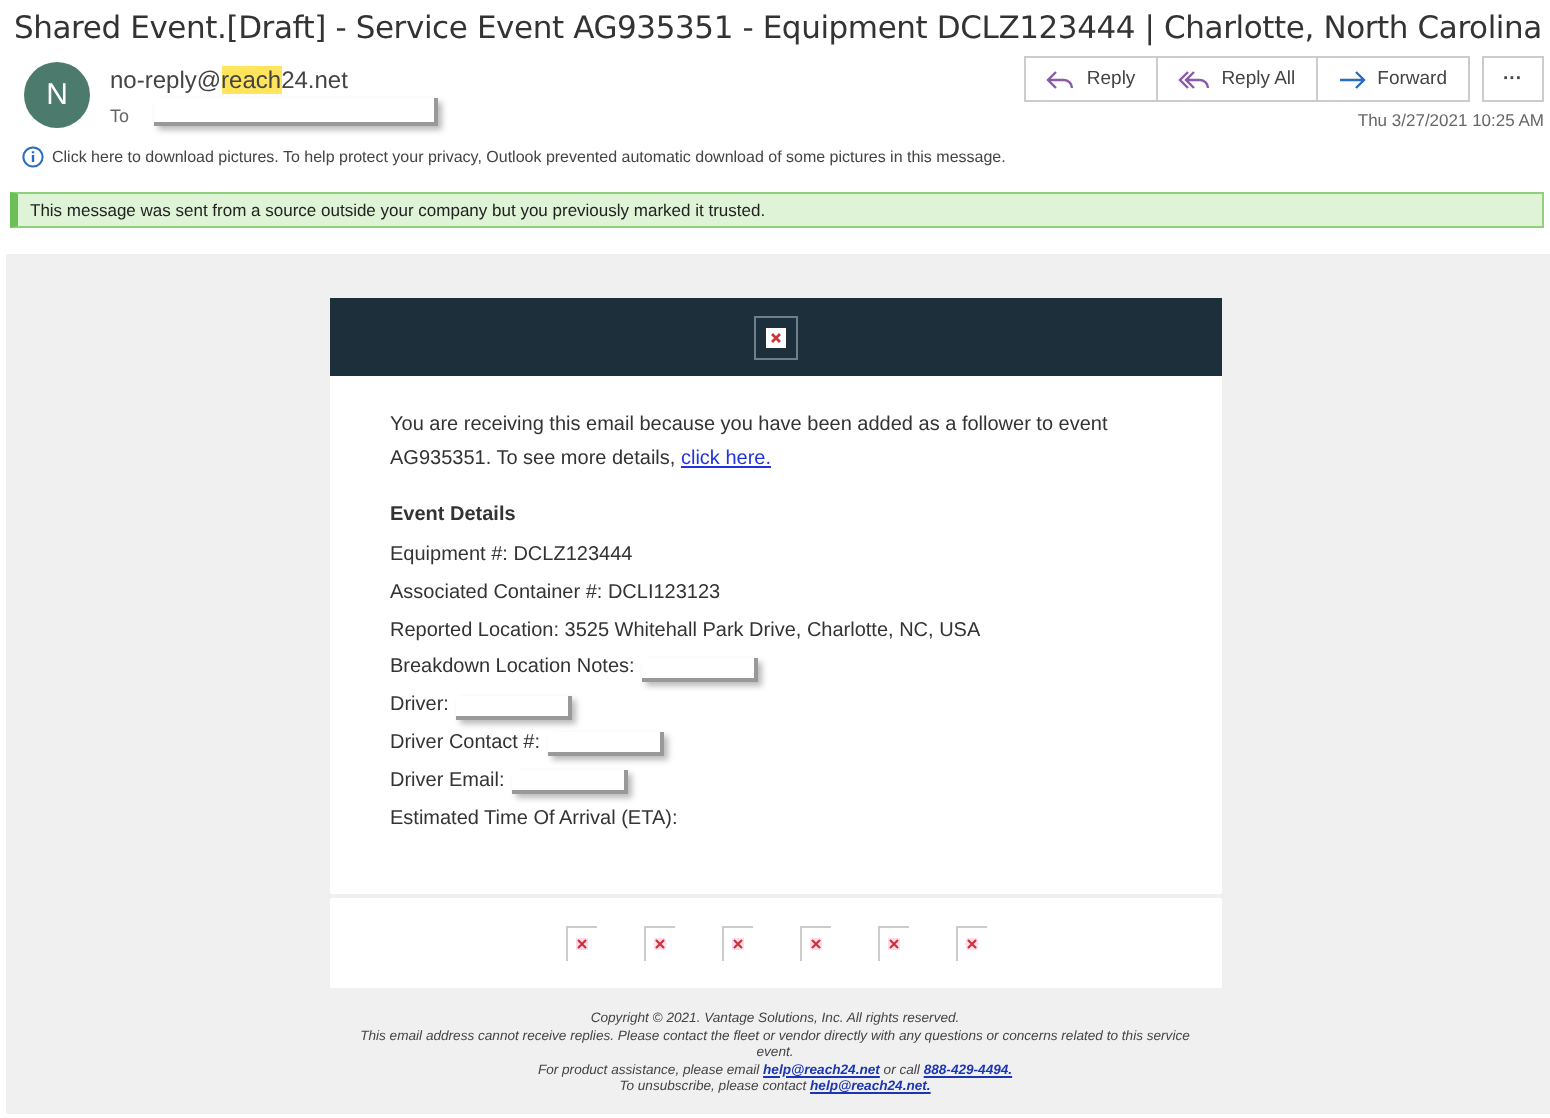  What do you see at coordinates (1060, 79) in the screenshot?
I see `reply-icon` at bounding box center [1060, 79].